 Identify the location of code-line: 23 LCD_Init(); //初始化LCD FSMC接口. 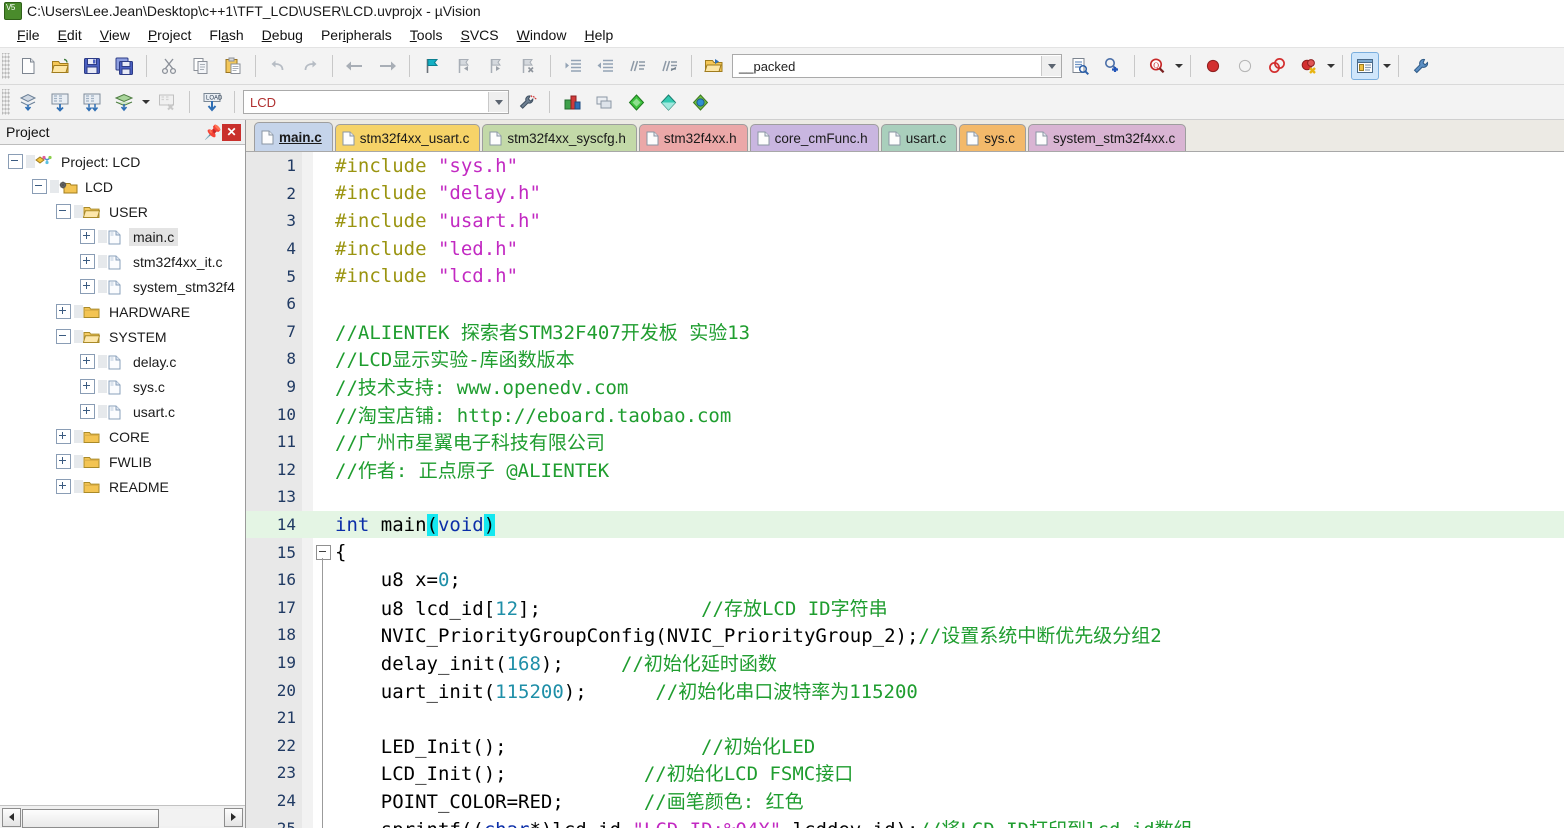
(905, 773).